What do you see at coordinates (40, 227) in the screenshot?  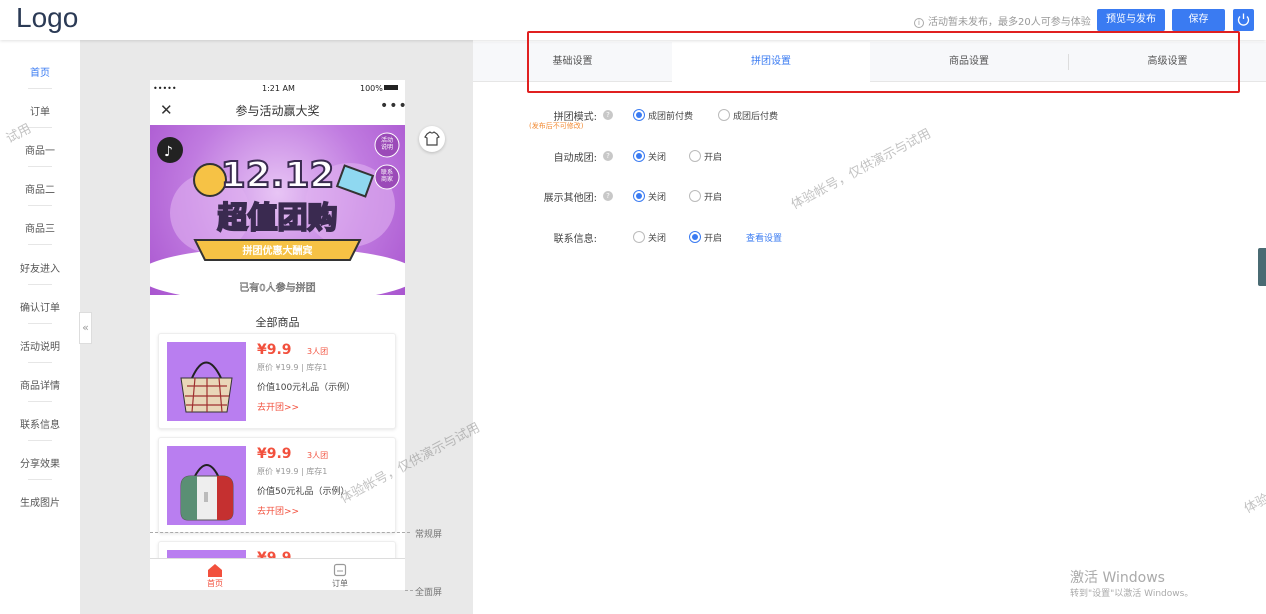 I see `sidebar-item-product-3: 商品三` at bounding box center [40, 227].